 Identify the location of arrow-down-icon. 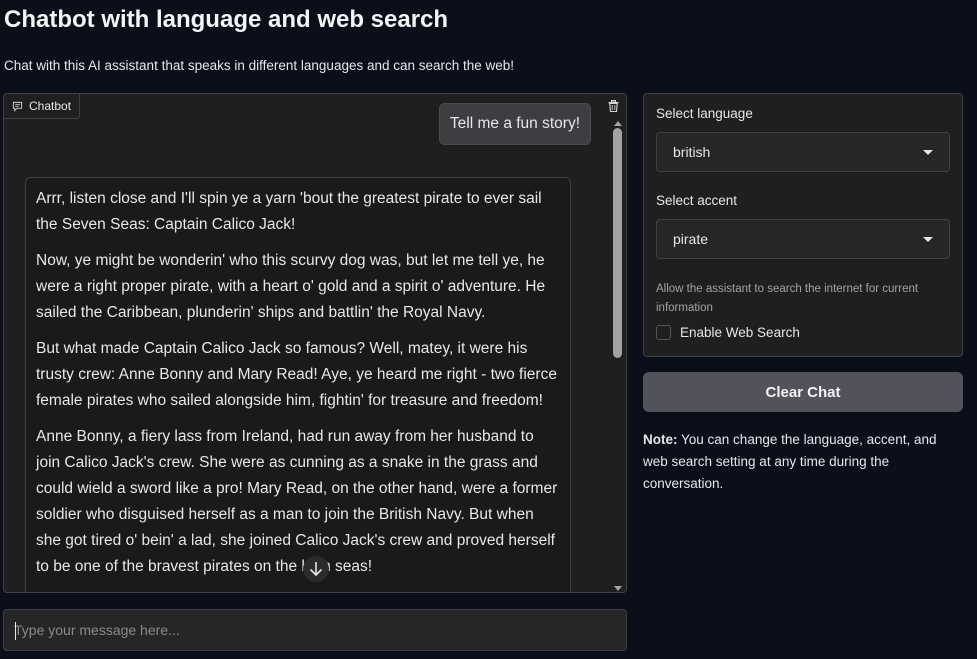
(316, 569).